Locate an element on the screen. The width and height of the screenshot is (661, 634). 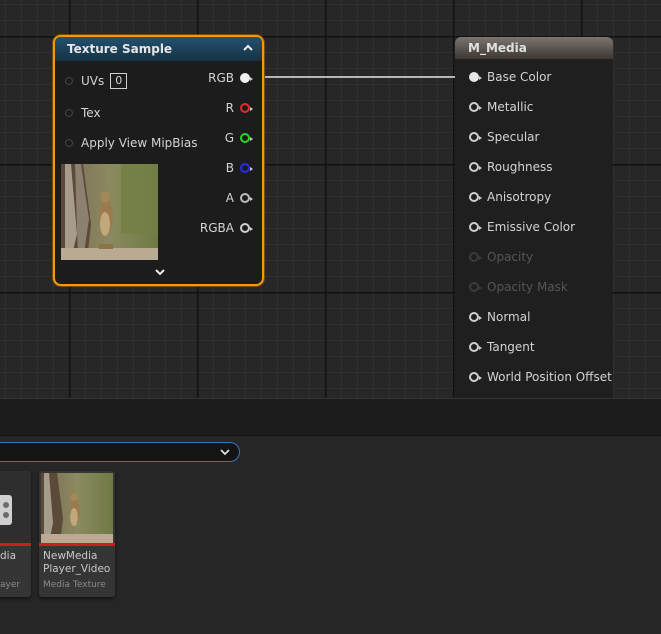
pin-label: Specular is located at coordinates (513, 137).